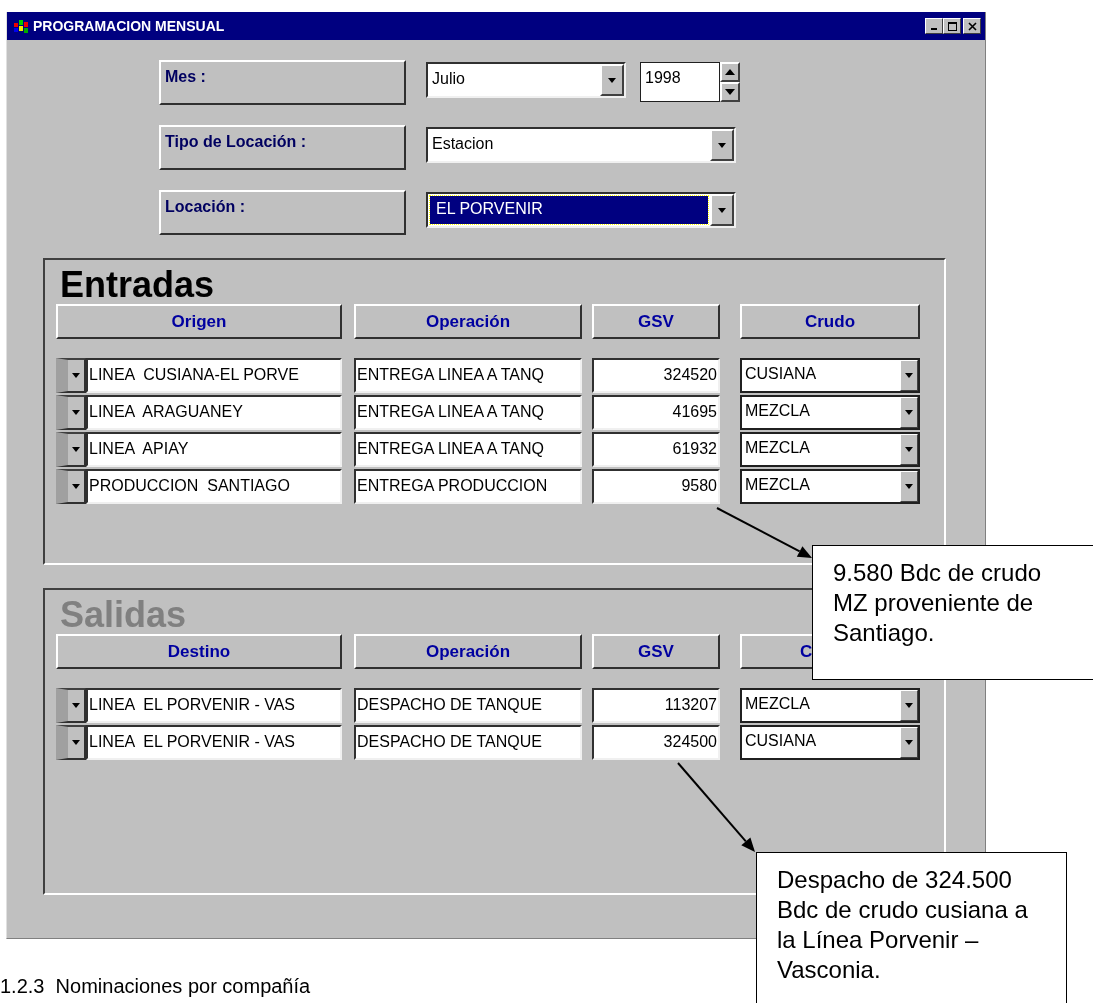 The width and height of the screenshot is (1093, 1003). I want to click on up-arrow-icon, so click(730, 72).